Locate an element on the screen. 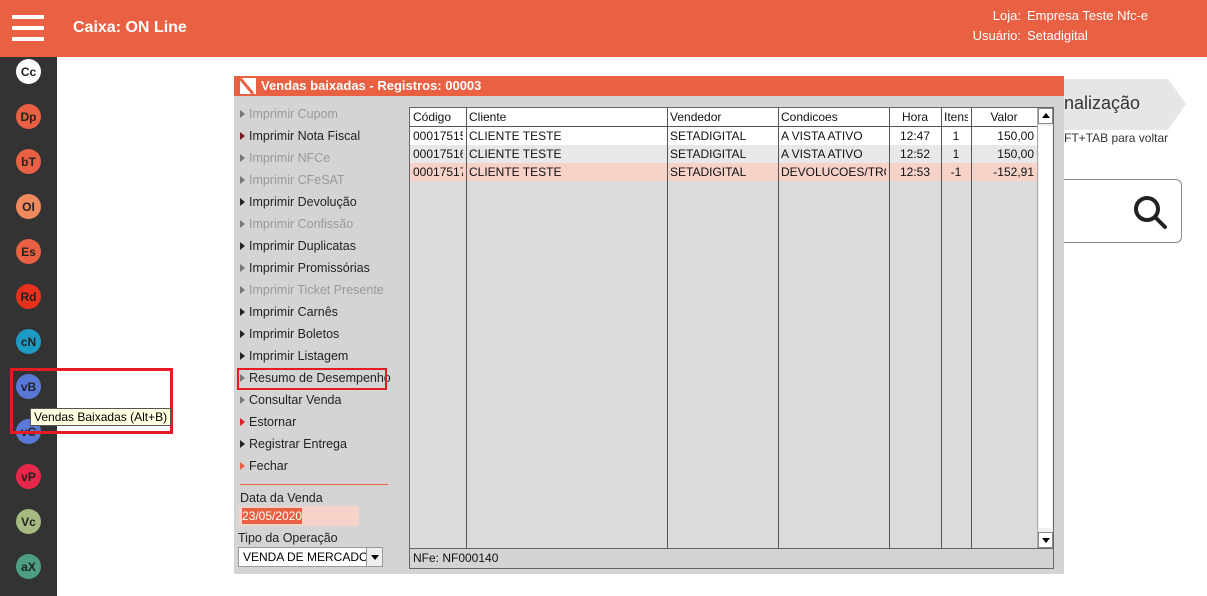  menu-item-label: Consultar Venda is located at coordinates (295, 400).